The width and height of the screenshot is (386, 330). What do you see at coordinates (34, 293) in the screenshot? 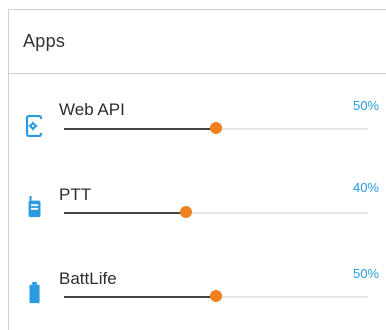
I see `battery-icon` at bounding box center [34, 293].